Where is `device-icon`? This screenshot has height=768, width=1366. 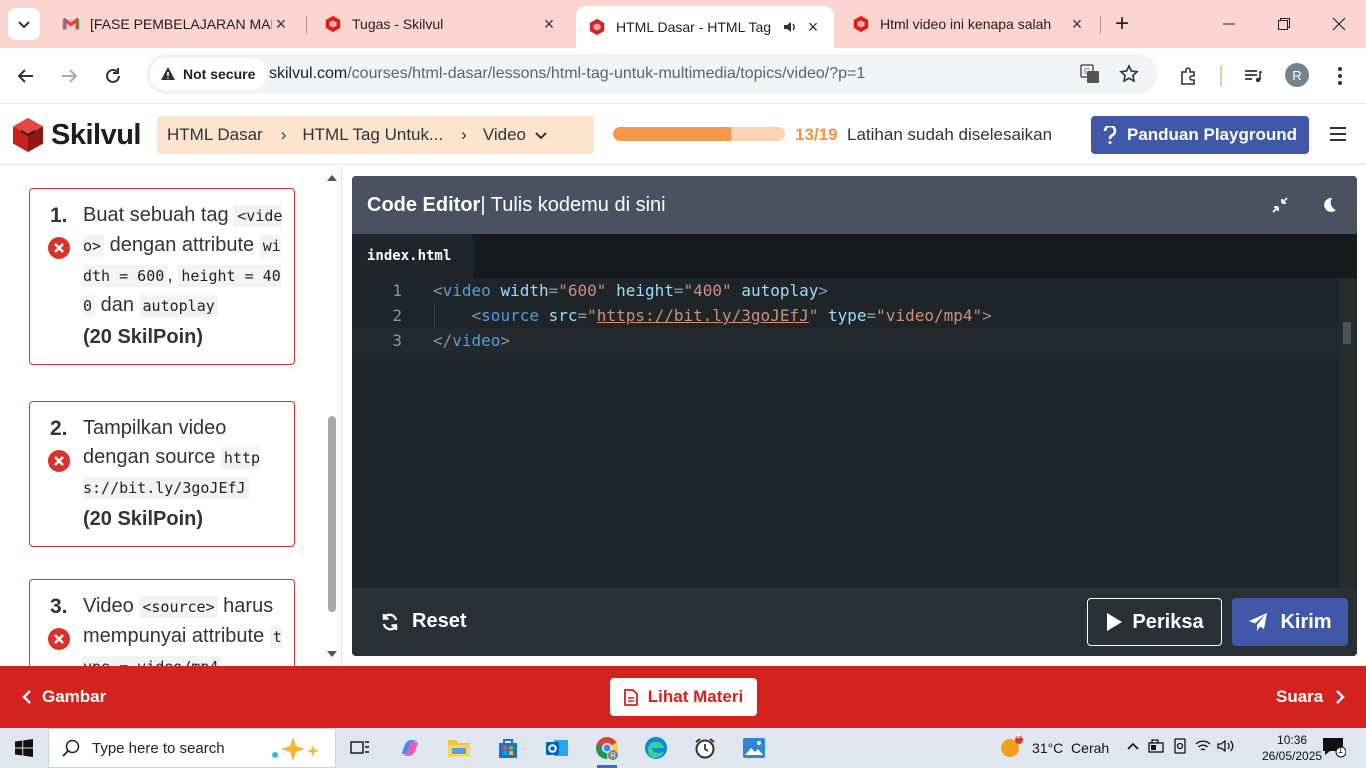 device-icon is located at coordinates (1180, 746).